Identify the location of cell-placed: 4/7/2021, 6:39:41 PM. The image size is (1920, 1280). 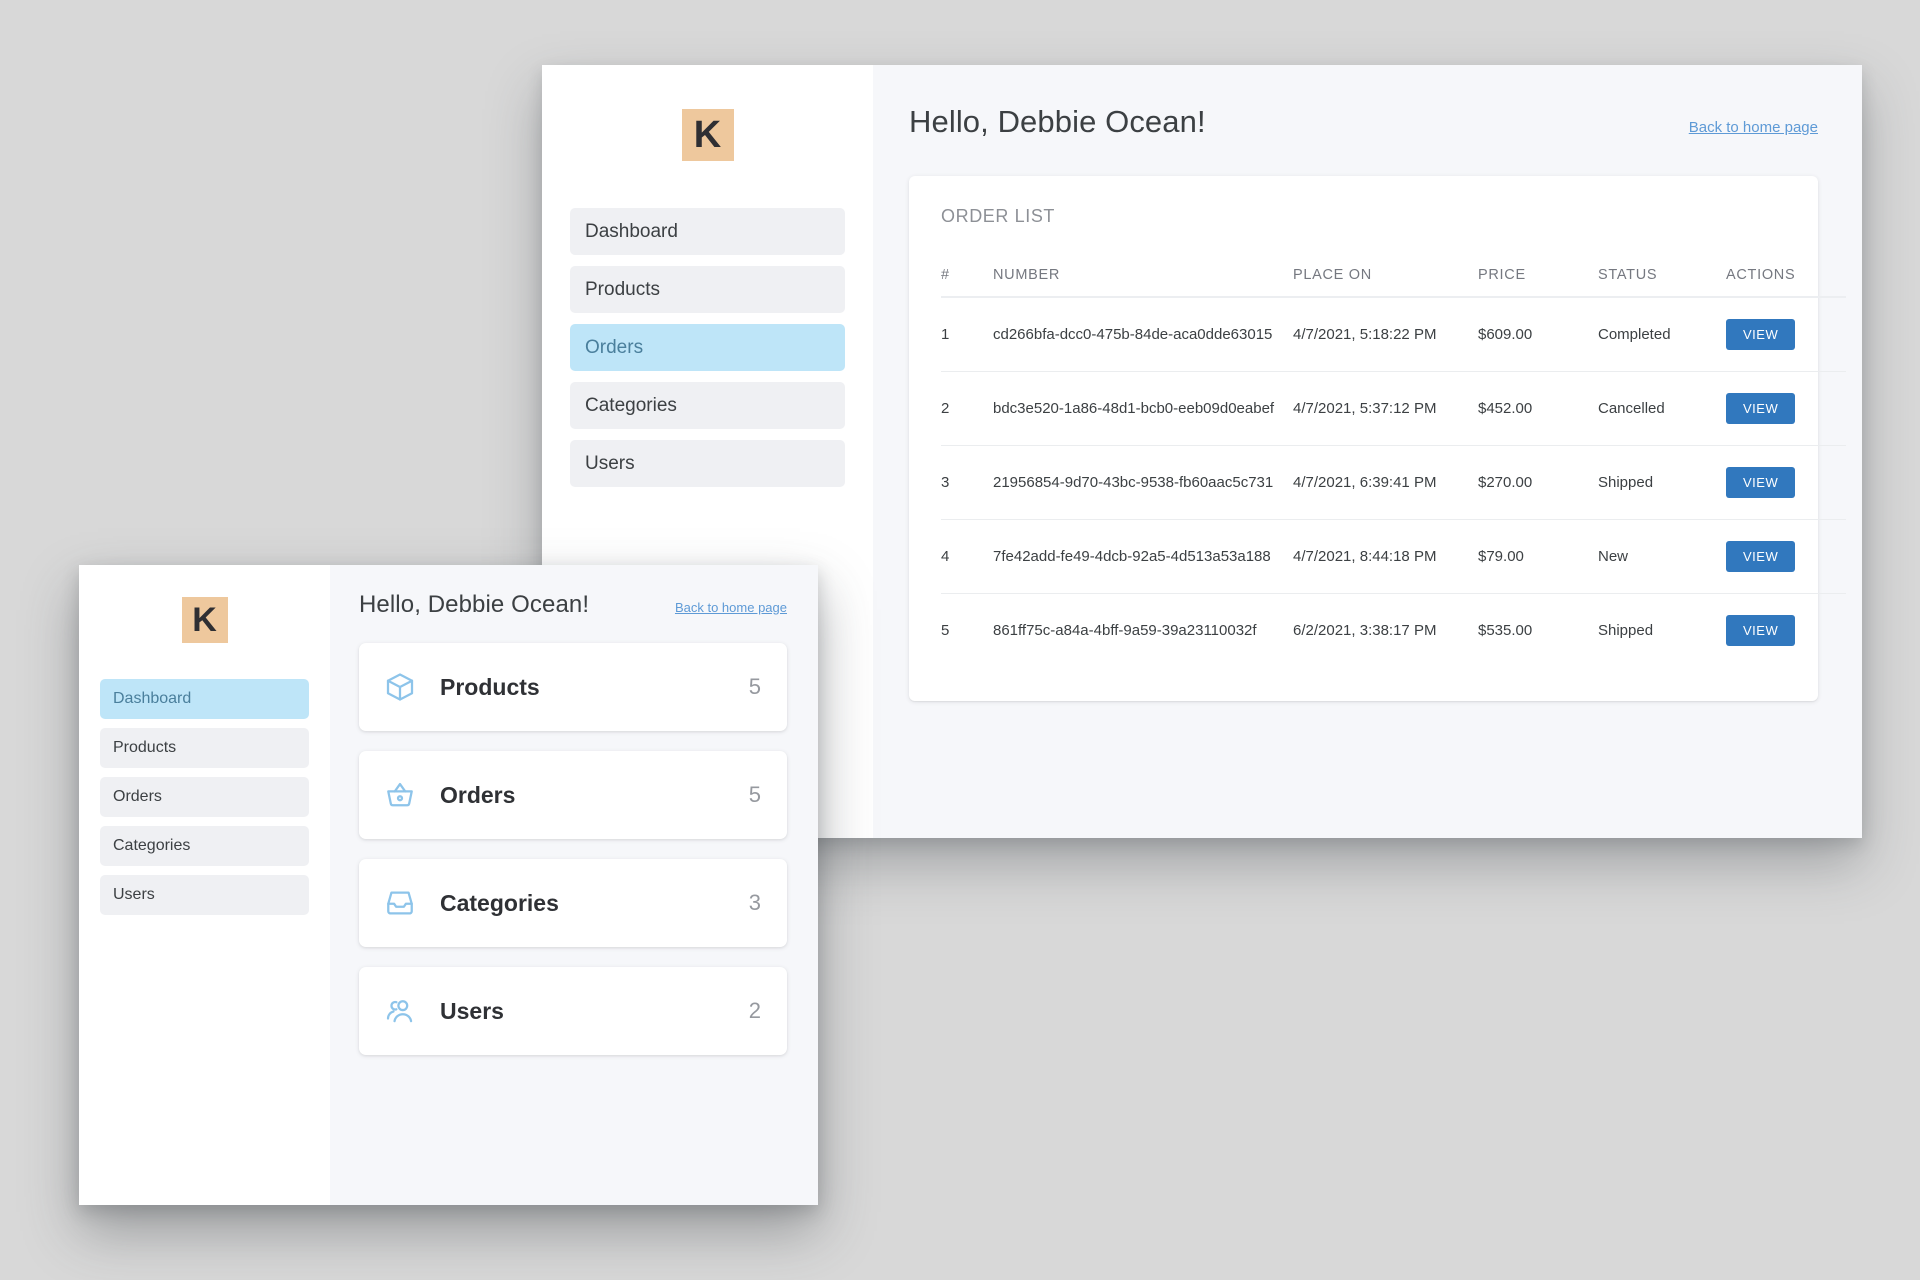
(1385, 482).